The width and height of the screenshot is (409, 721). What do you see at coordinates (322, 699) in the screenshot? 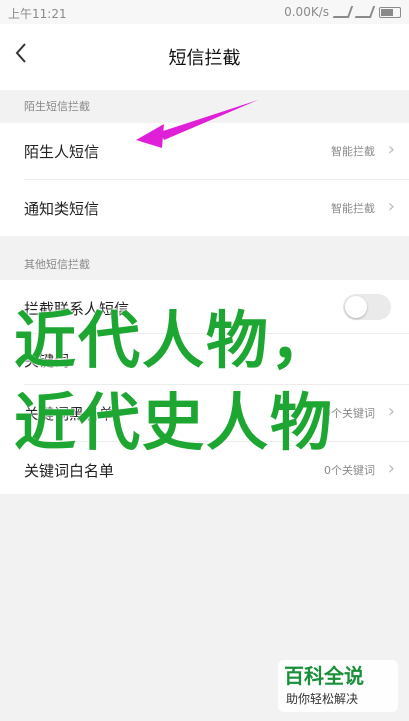
I see `watermark-tagline: 助你轻松解决` at bounding box center [322, 699].